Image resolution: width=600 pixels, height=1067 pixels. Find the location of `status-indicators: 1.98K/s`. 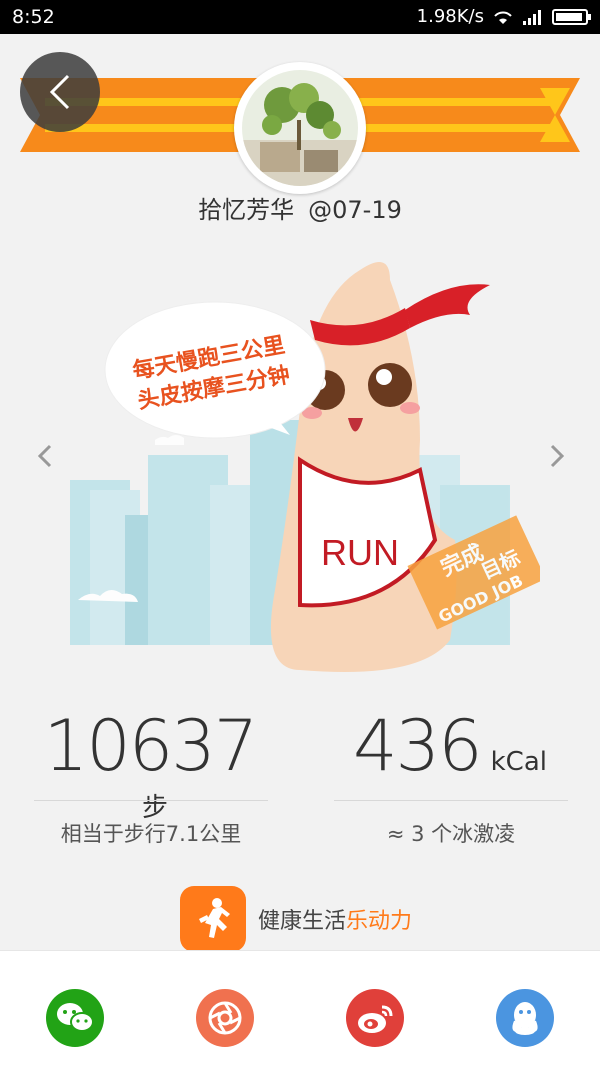

status-indicators: 1.98K/s is located at coordinates (503, 16).